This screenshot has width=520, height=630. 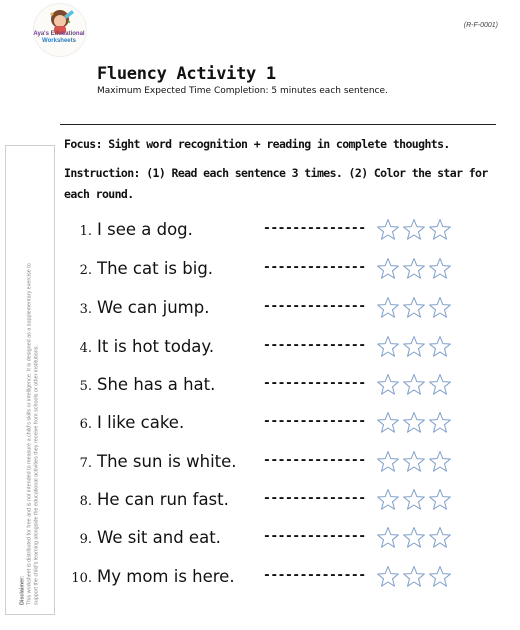 What do you see at coordinates (62, 22) in the screenshot?
I see `logo-illustration` at bounding box center [62, 22].